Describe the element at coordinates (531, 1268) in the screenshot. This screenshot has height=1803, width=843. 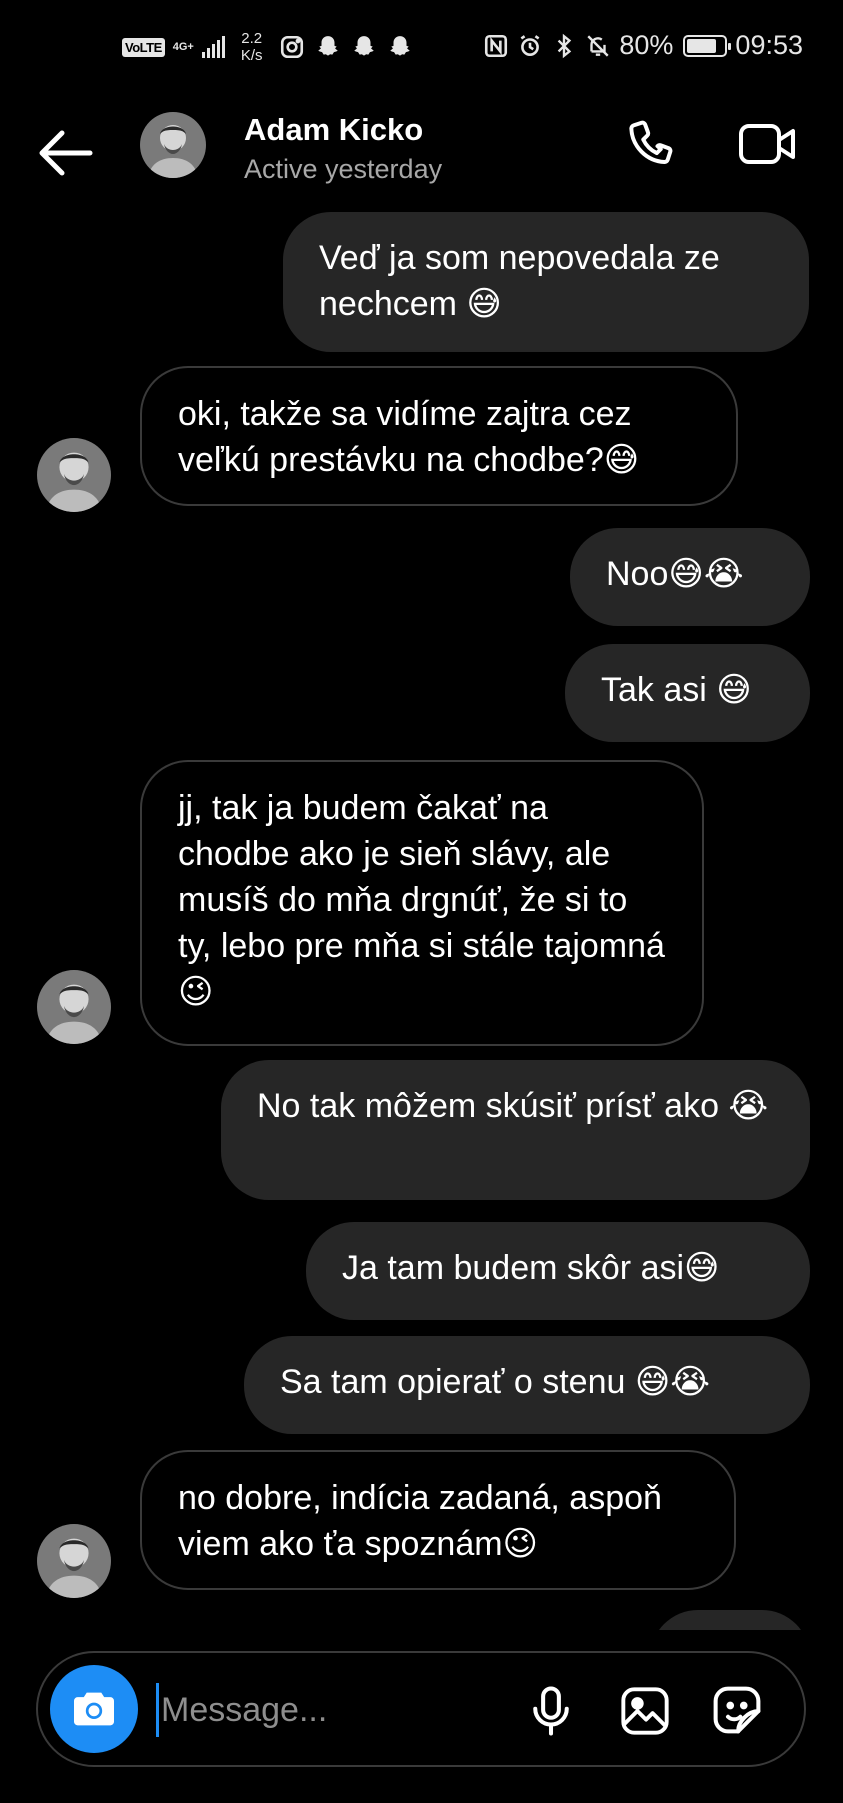
I see `message-text: Ja tam budem skôr asi😅` at that location.